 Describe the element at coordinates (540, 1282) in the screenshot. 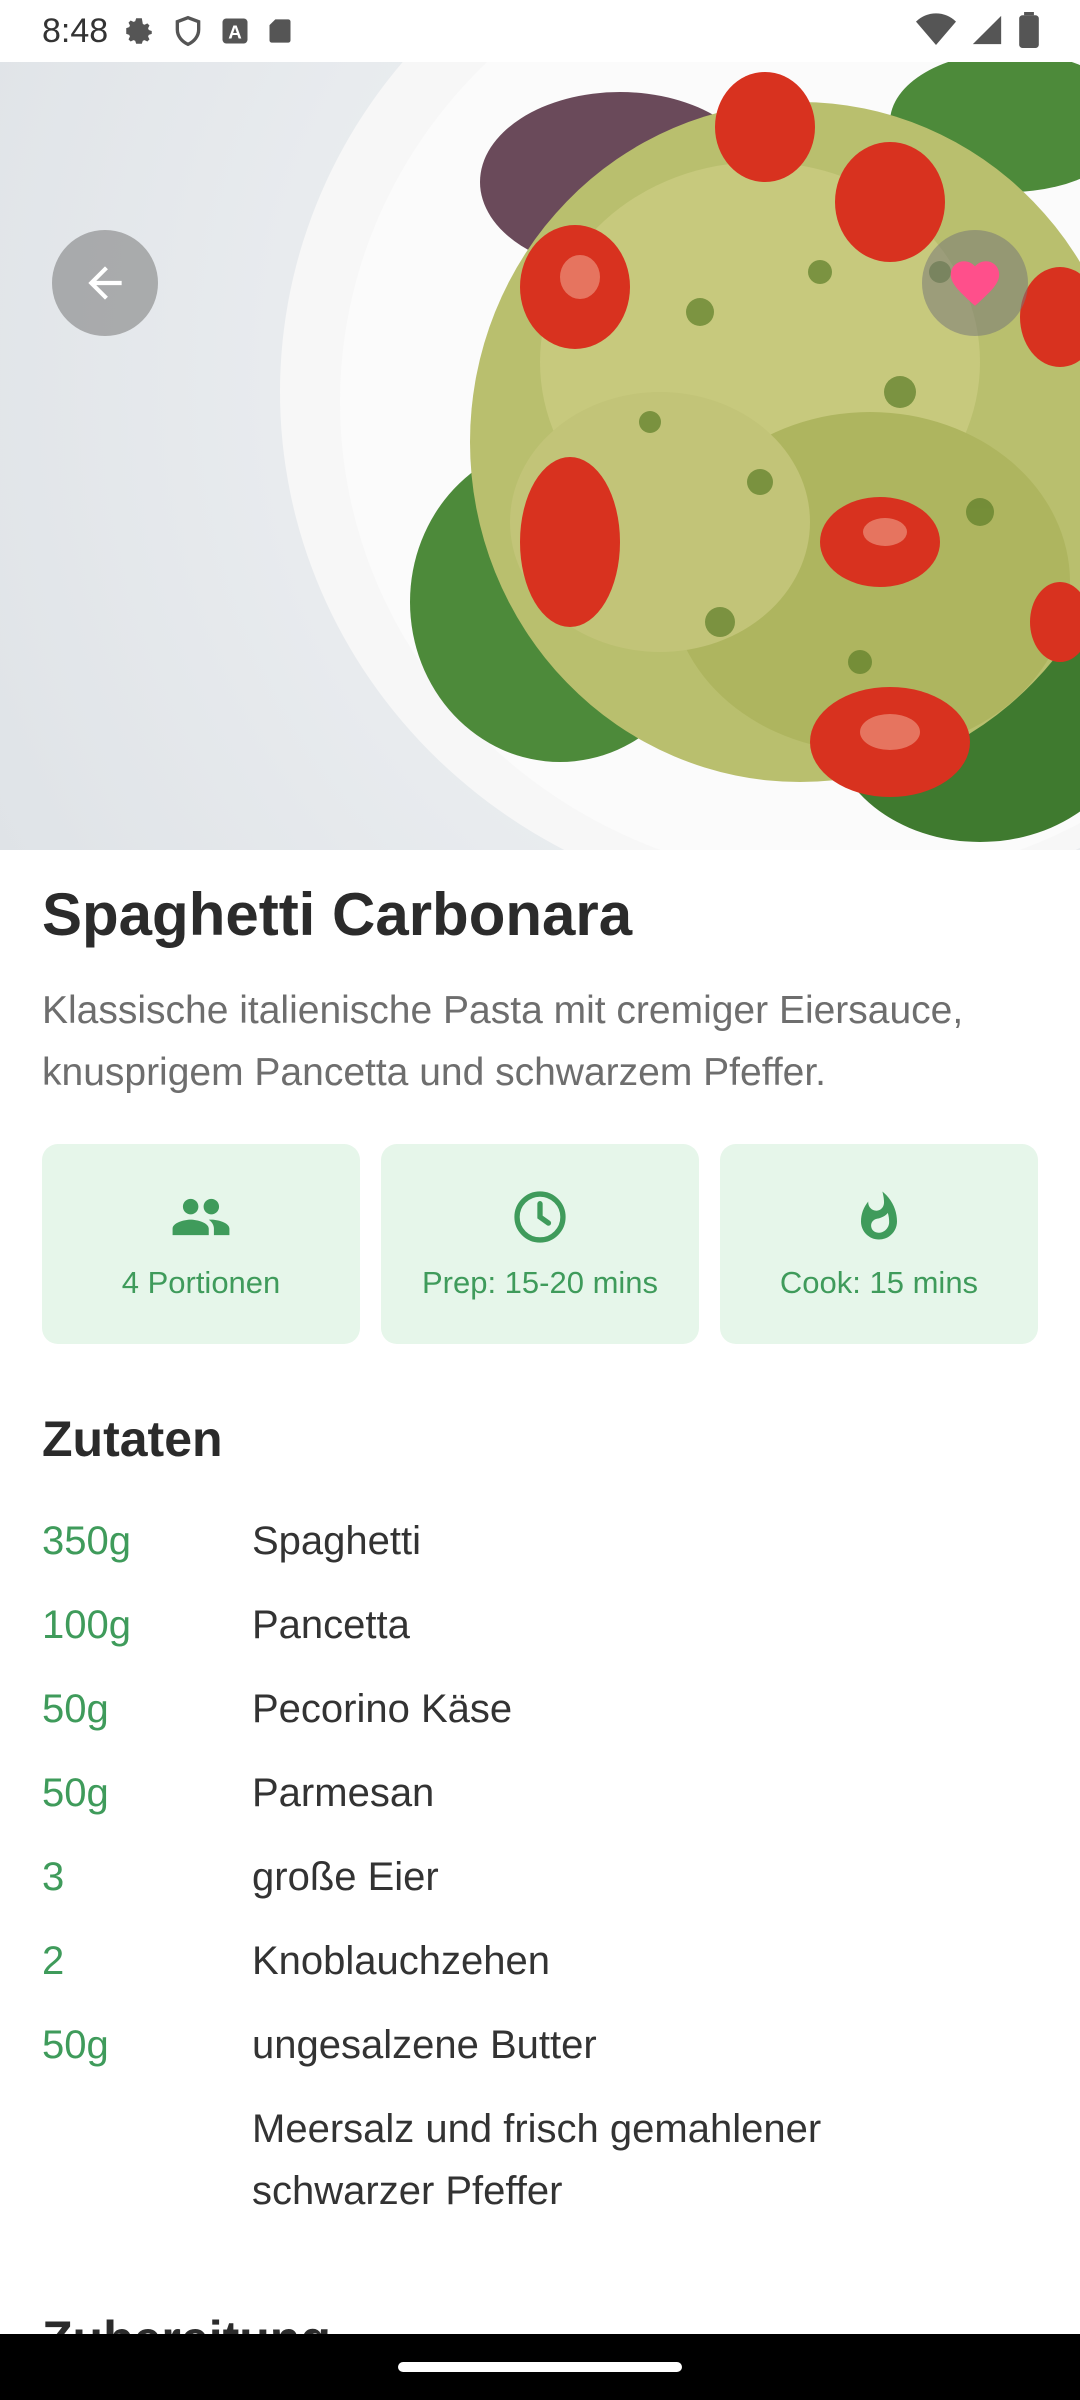

I see `stat-label: Prep: 15-20 mins` at that location.